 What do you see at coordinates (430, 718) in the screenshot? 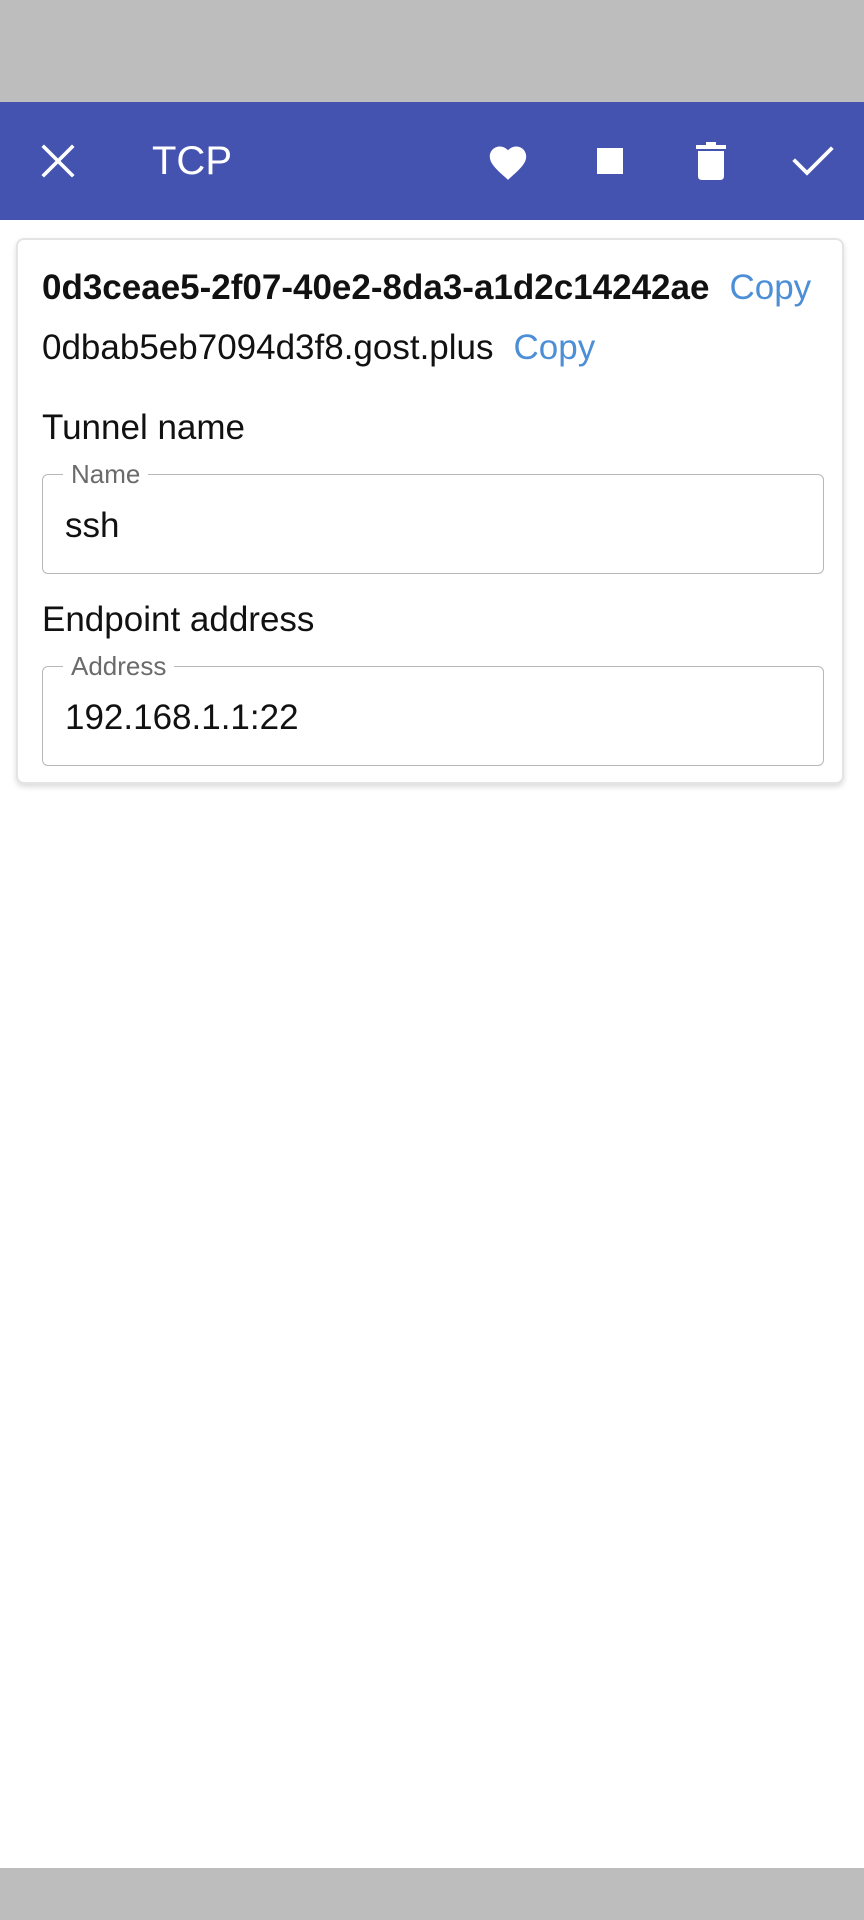
I see `address-input` at bounding box center [430, 718].